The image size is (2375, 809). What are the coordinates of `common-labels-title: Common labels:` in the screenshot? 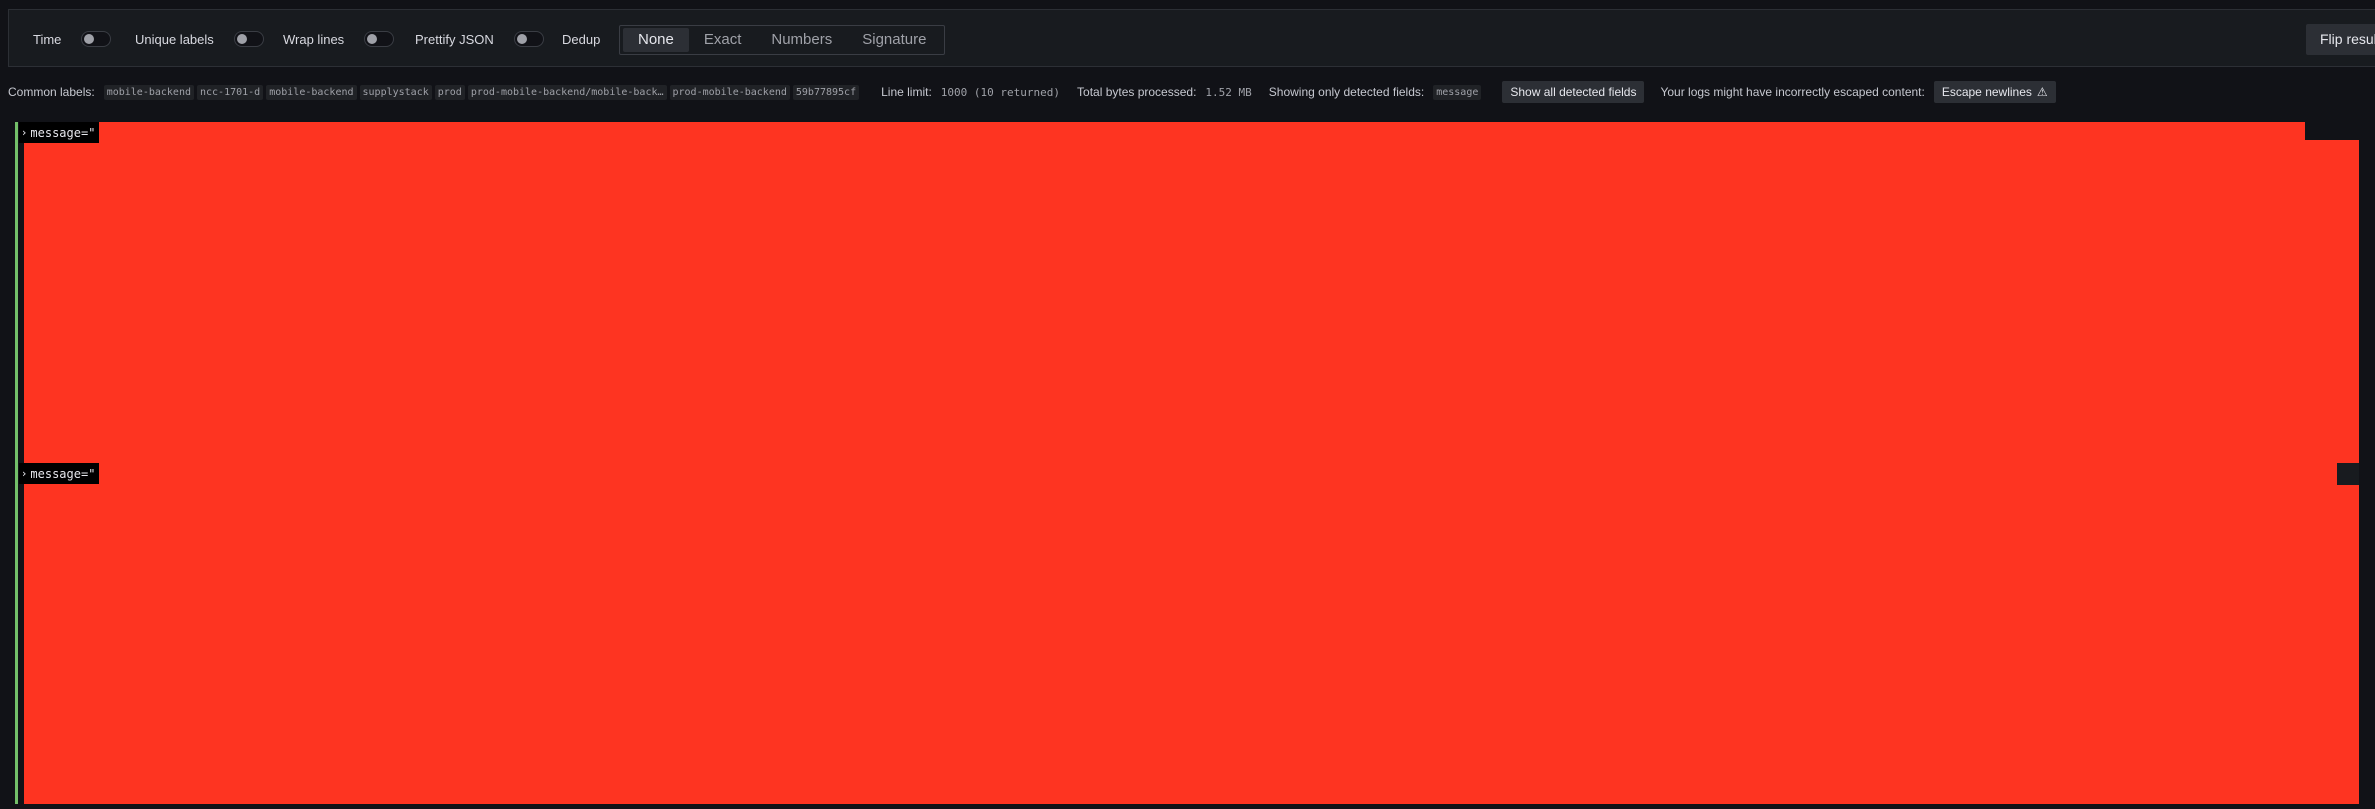 It's located at (51, 92).